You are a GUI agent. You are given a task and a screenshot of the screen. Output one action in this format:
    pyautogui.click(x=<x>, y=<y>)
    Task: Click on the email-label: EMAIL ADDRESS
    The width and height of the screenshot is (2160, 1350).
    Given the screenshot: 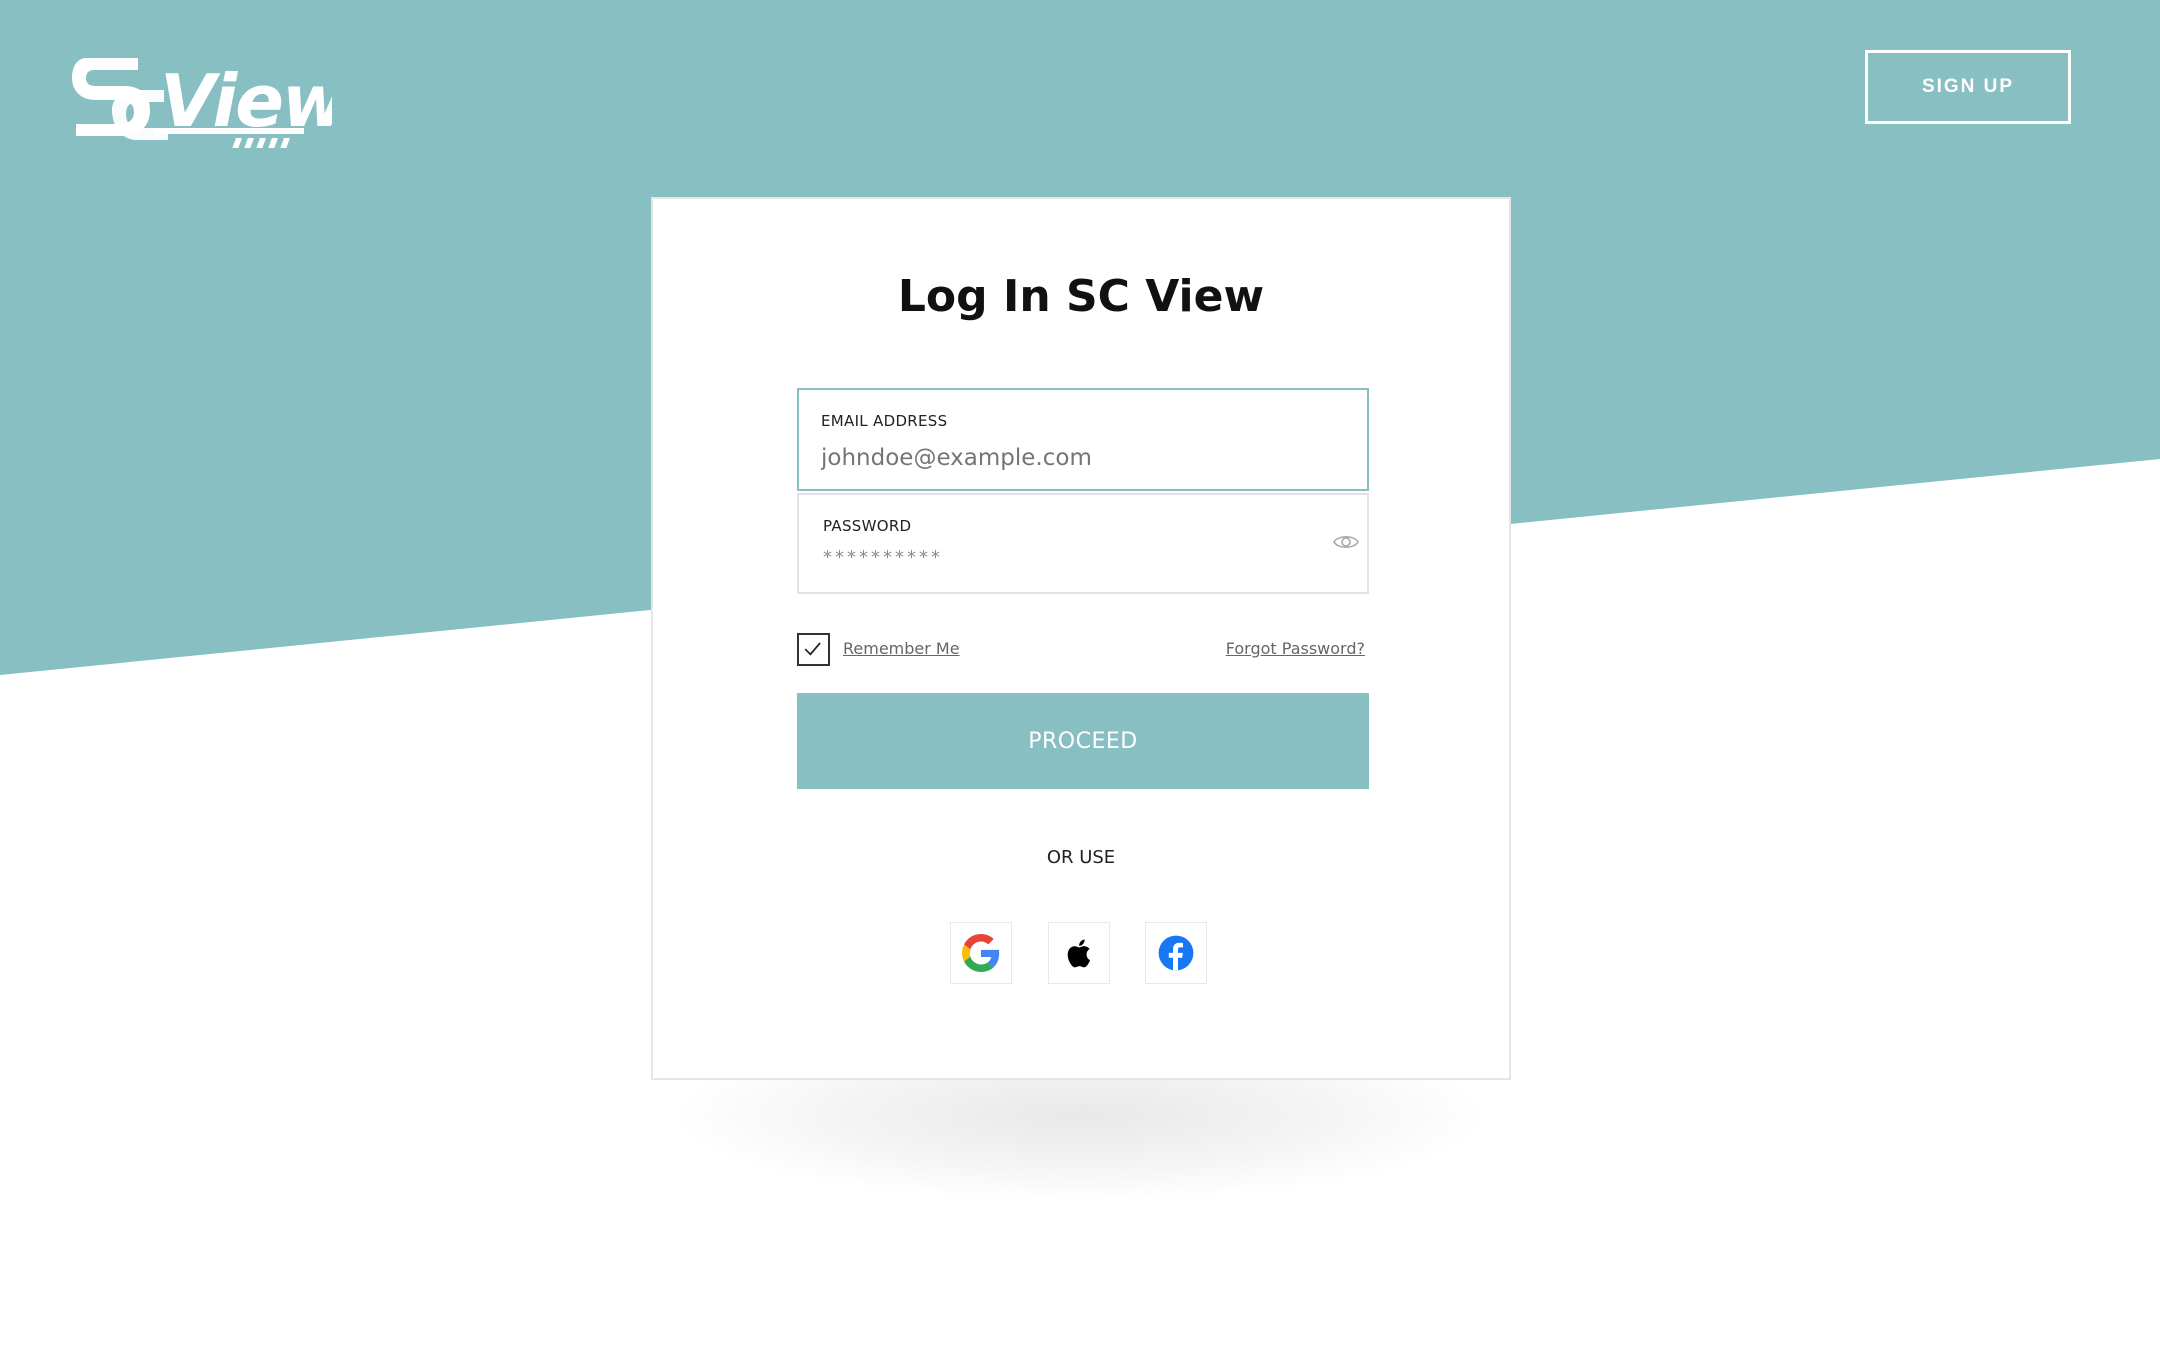 What is the action you would take?
    pyautogui.click(x=884, y=421)
    